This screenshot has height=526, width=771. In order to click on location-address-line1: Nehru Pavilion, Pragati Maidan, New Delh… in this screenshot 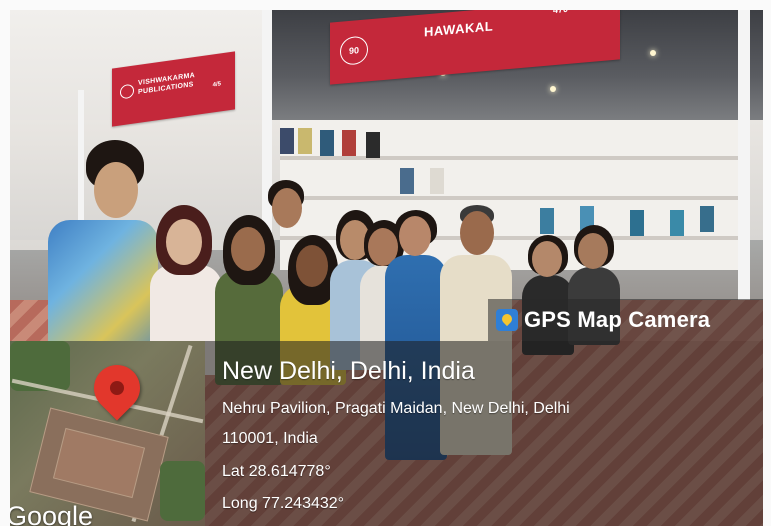, I will do `click(396, 408)`.